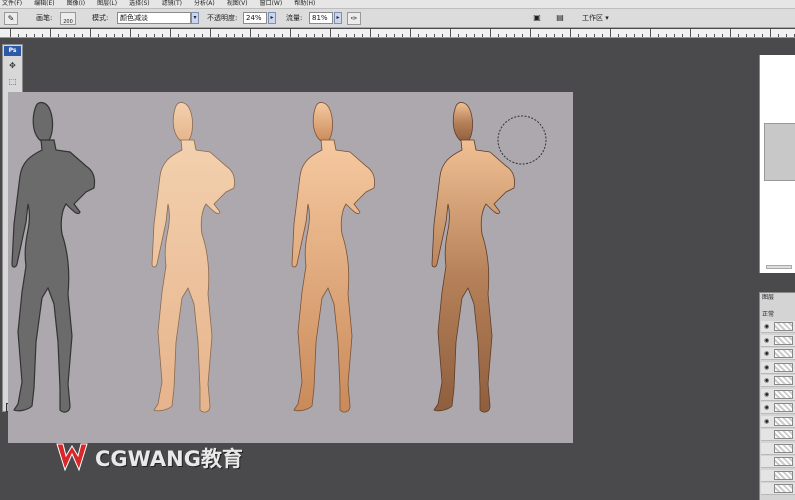 Image resolution: width=795 pixels, height=500 pixels. Describe the element at coordinates (12, 82) in the screenshot. I see `marquee-icon: ⬚` at that location.